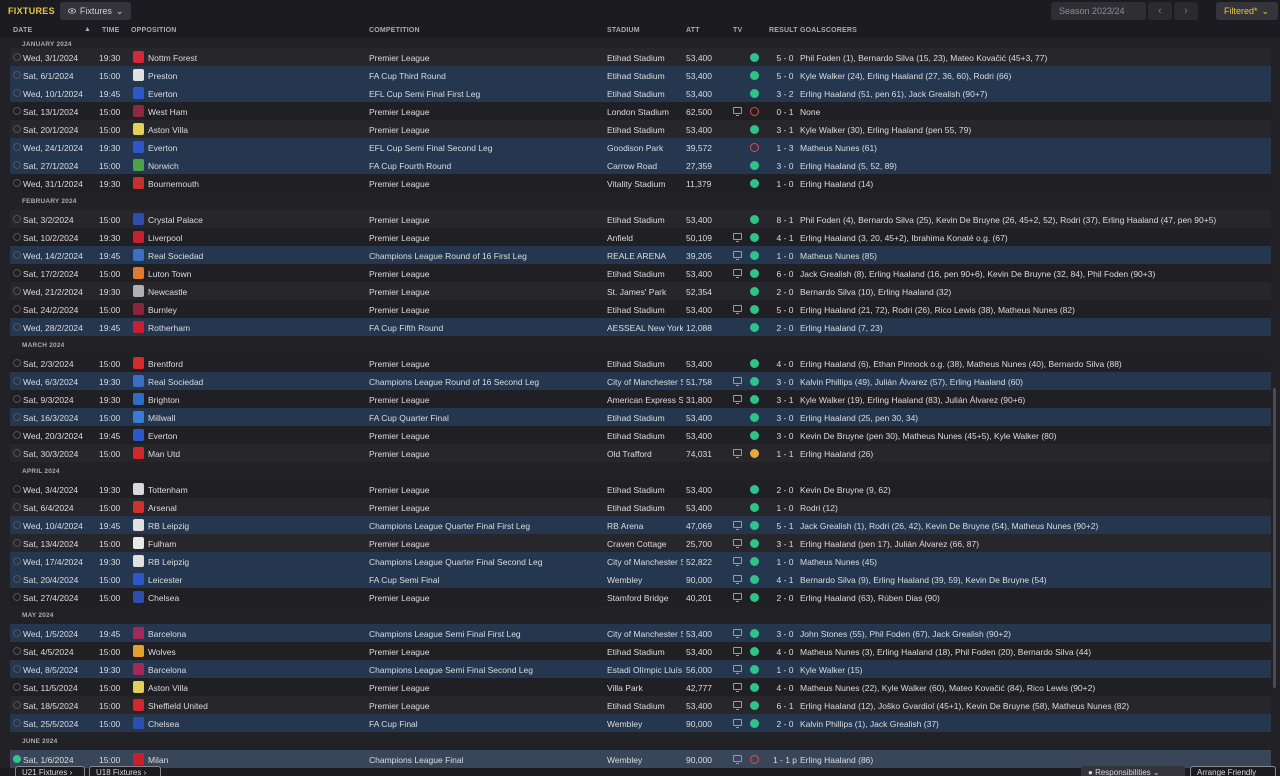  What do you see at coordinates (258, 76) in the screenshot?
I see `fixture-opposition: Preston` at bounding box center [258, 76].